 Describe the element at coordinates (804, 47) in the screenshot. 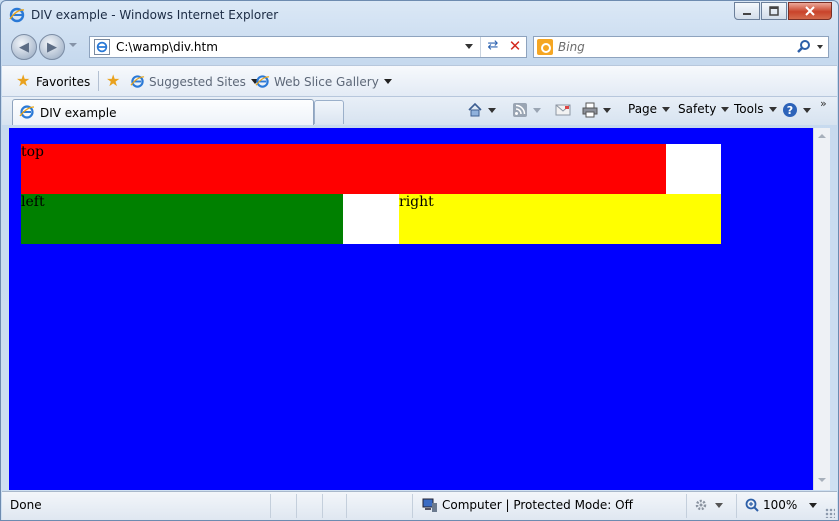

I see `search-icon` at that location.